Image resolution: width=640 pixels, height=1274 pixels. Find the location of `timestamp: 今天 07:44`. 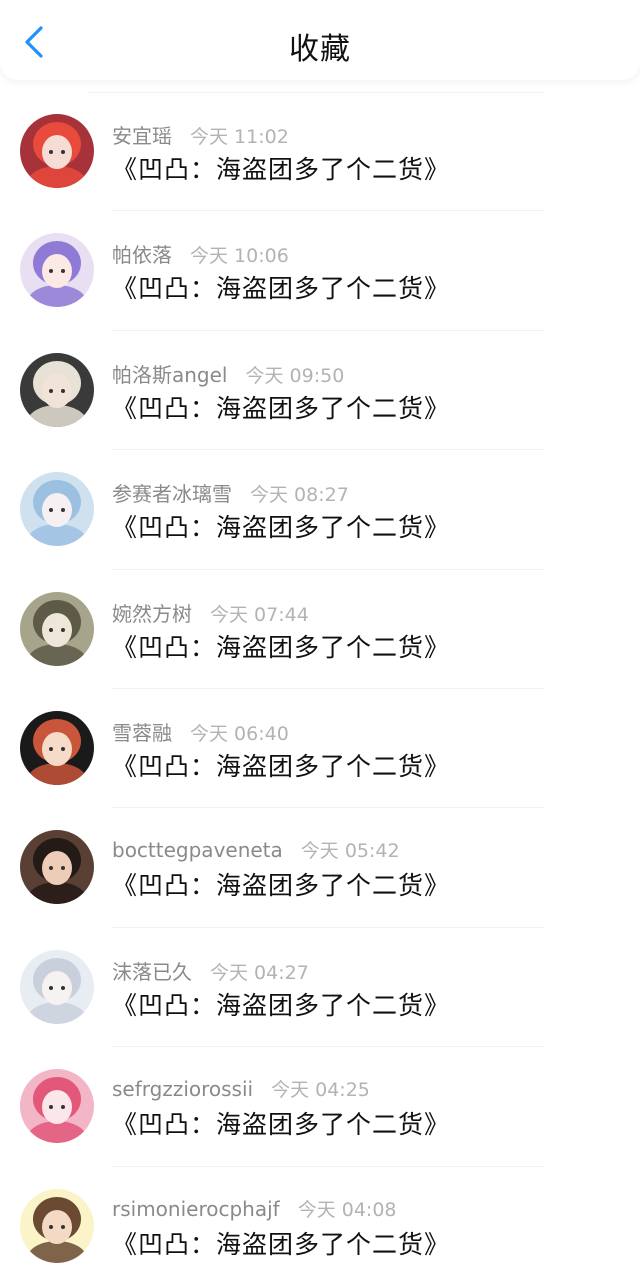

timestamp: 今天 07:44 is located at coordinates (259, 614).